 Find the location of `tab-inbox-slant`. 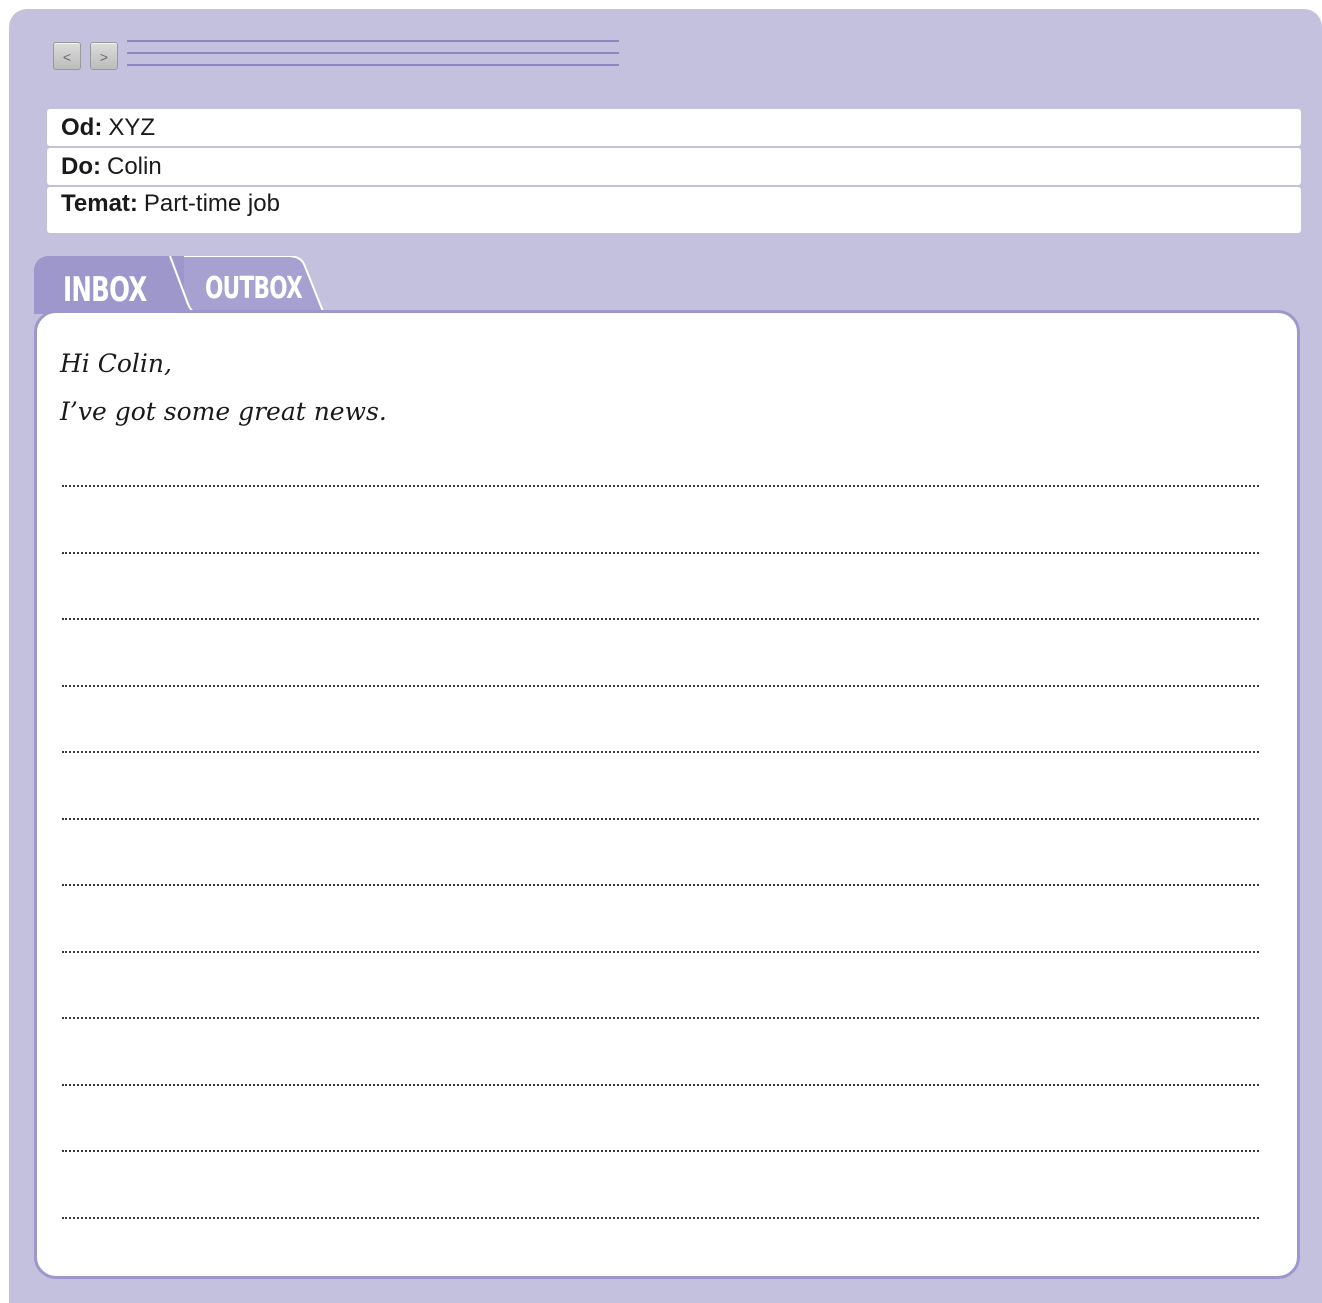

tab-inbox-slant is located at coordinates (180, 285).